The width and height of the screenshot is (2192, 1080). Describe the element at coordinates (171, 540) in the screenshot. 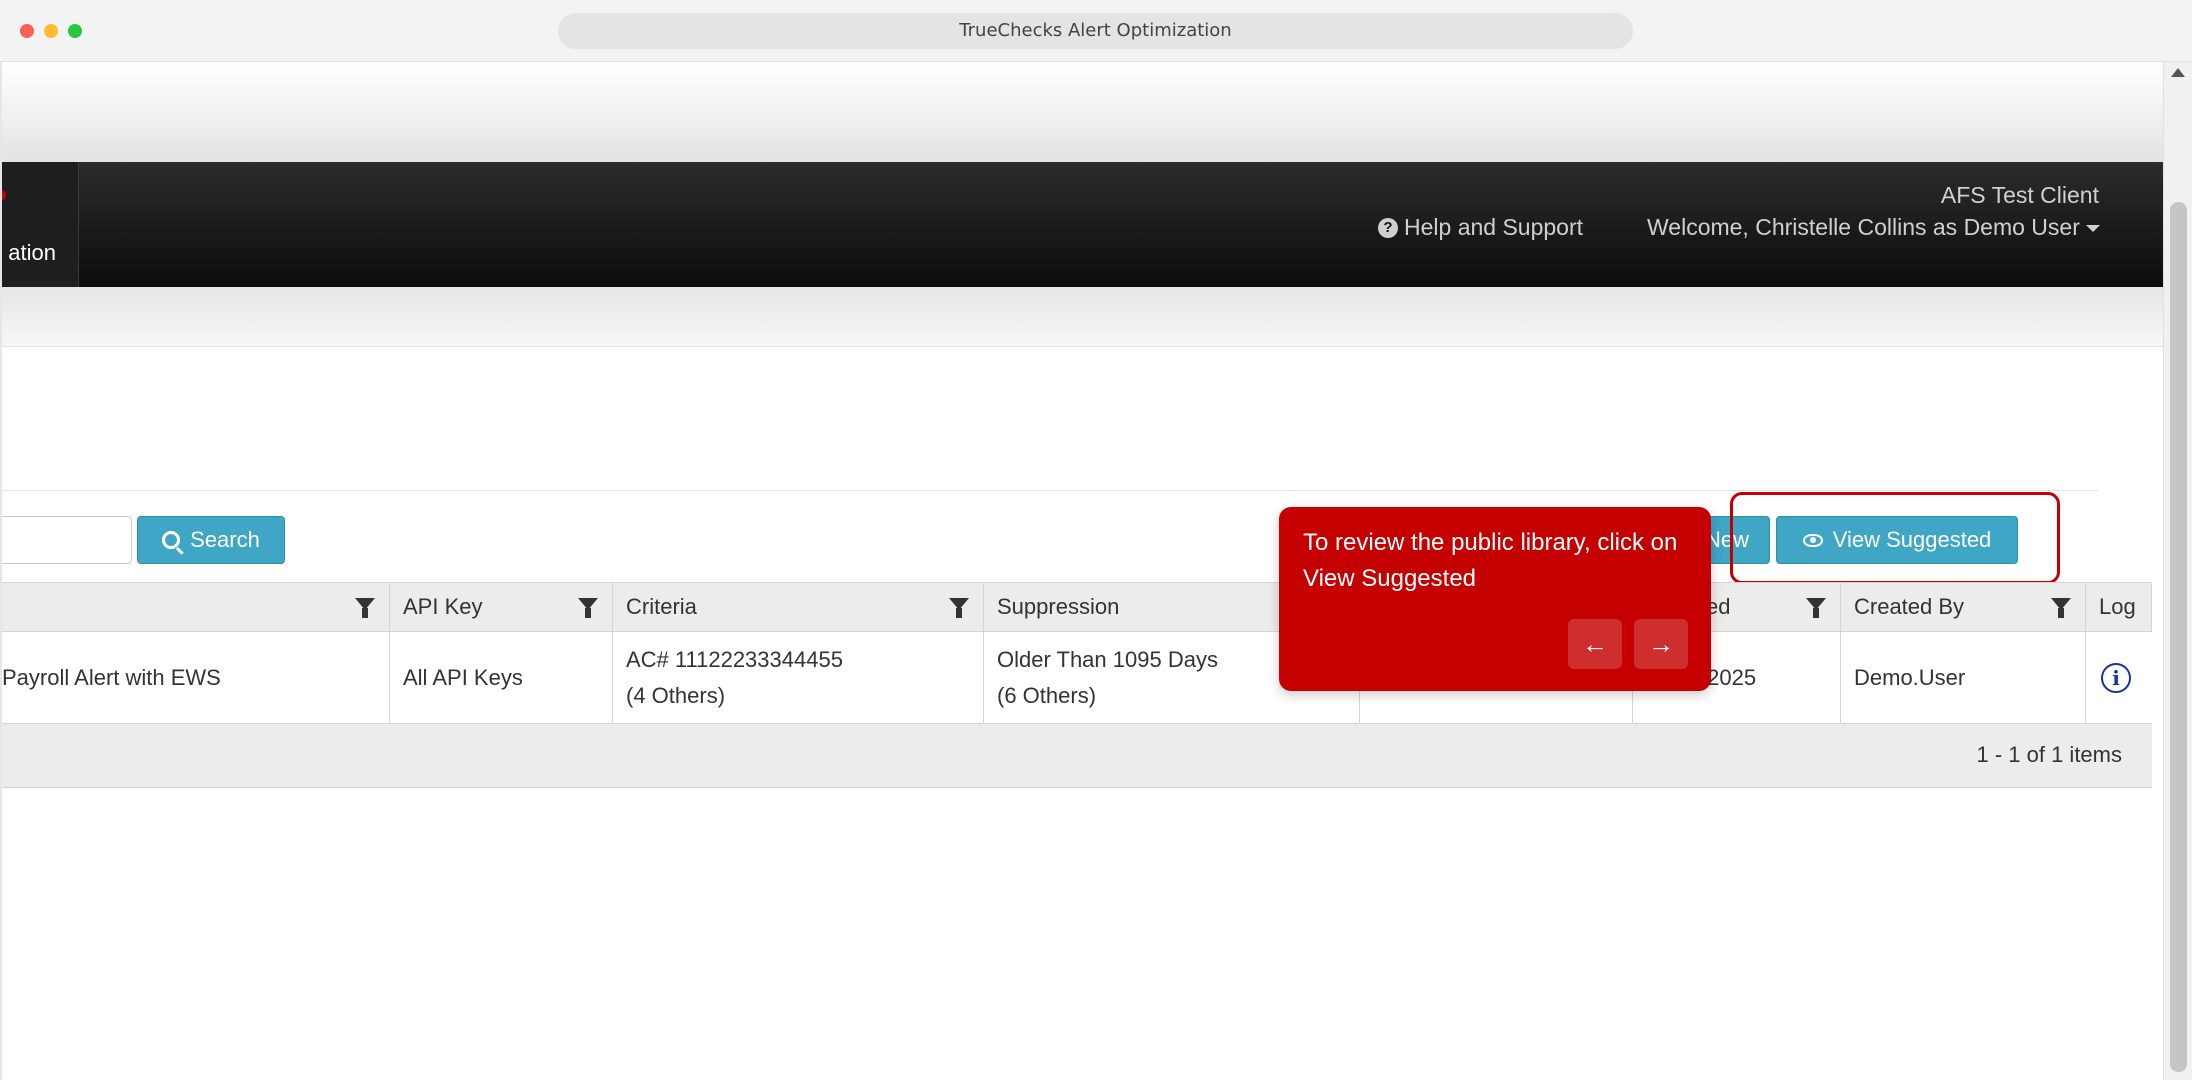

I see `search-icon` at that location.